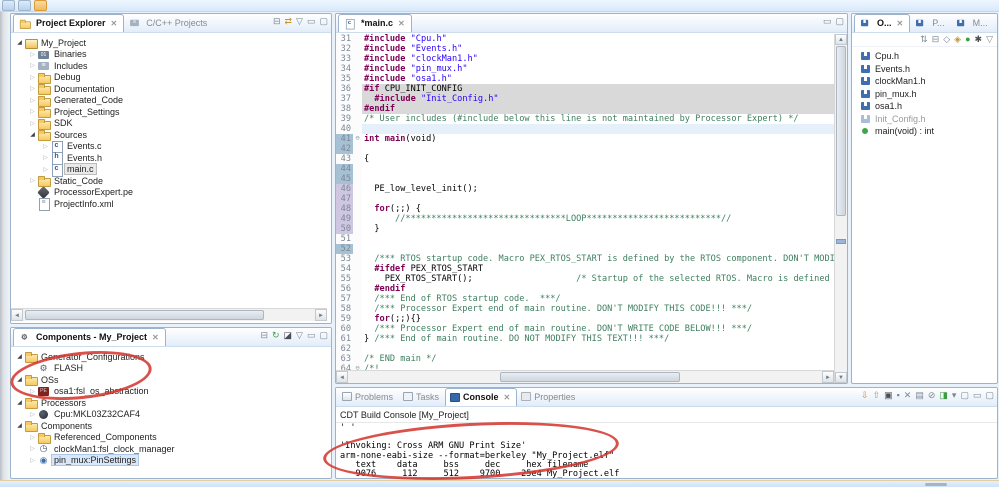  What do you see at coordinates (173, 205) in the screenshot?
I see `tree-item-projectinfo-xml: ProjectInfo.xml` at bounding box center [173, 205].